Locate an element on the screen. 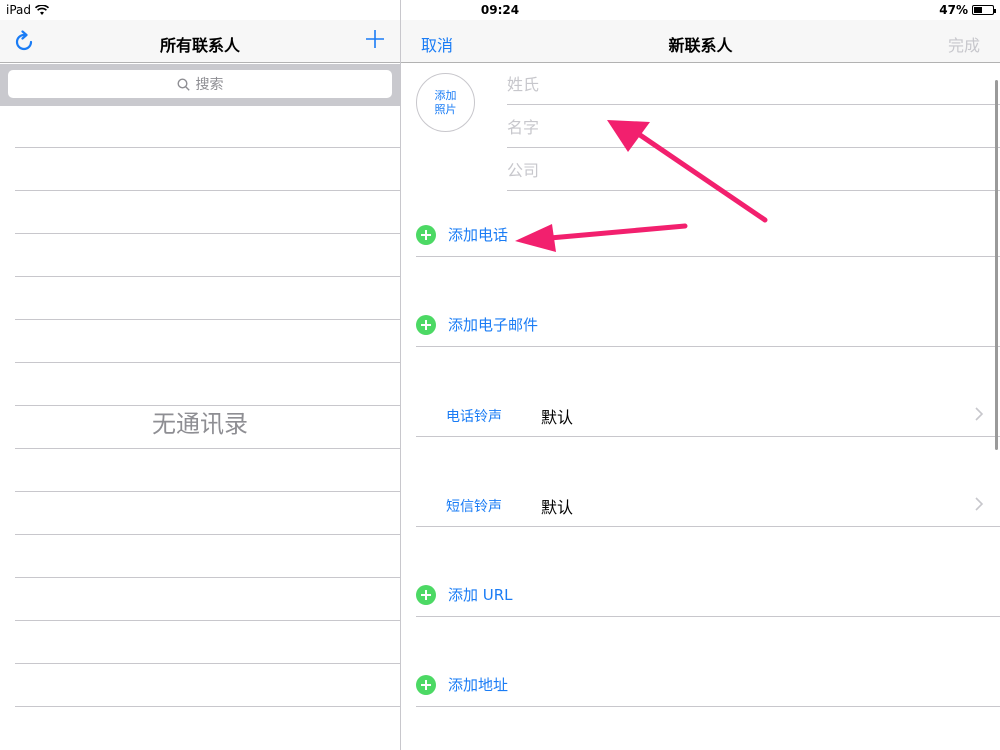 The width and height of the screenshot is (1000, 750). status-right: 47% is located at coordinates (967, 10).